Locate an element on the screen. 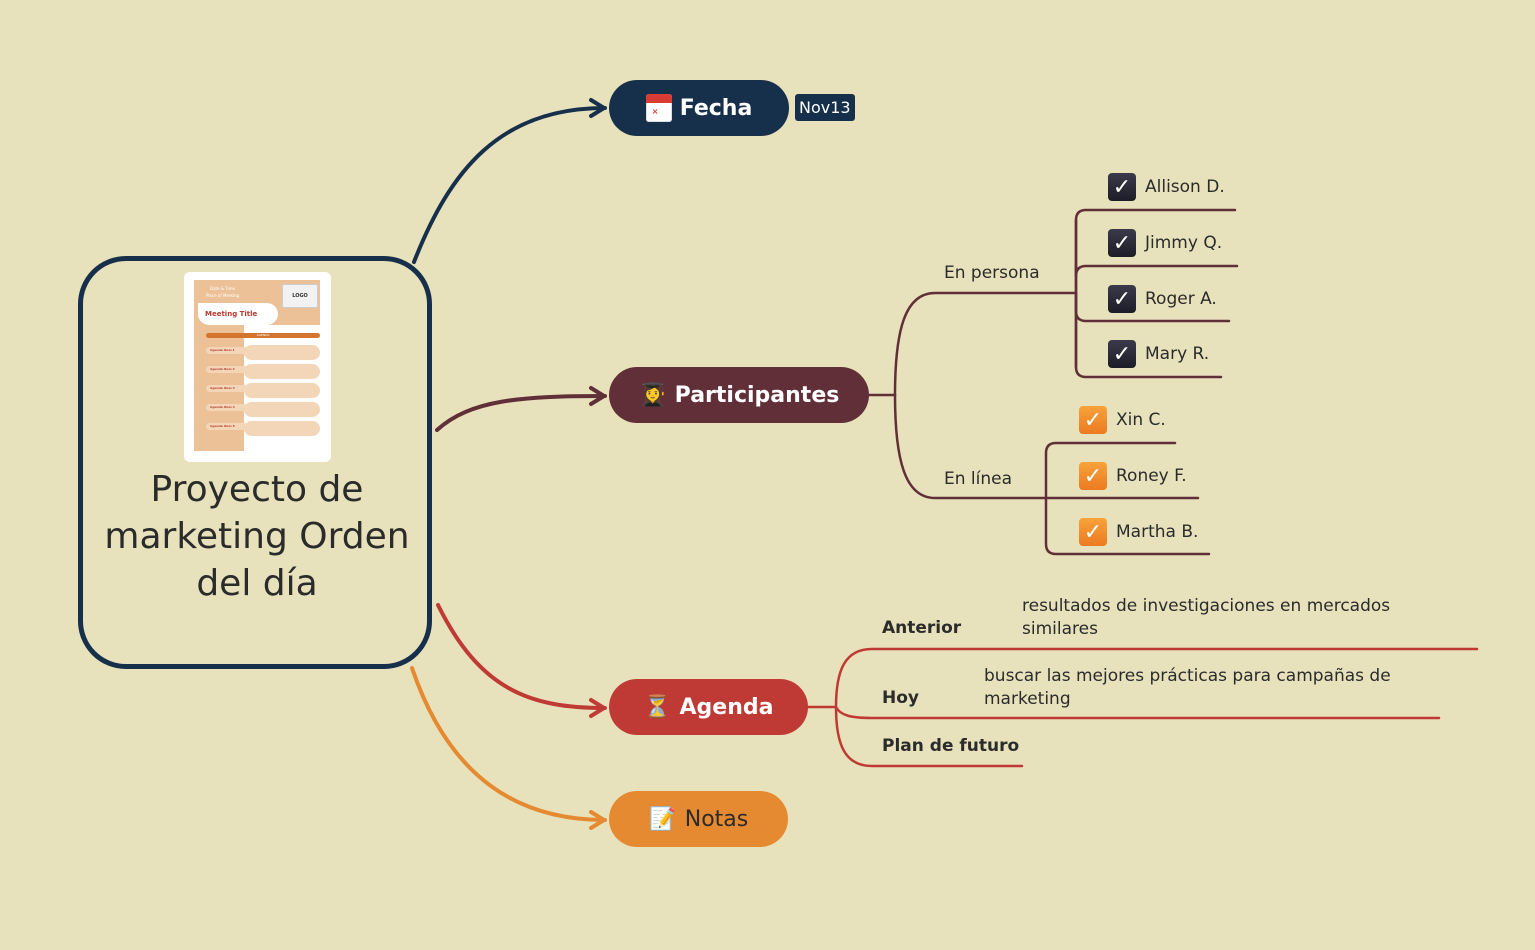  branch-en-persona is located at coordinates (985, 344).